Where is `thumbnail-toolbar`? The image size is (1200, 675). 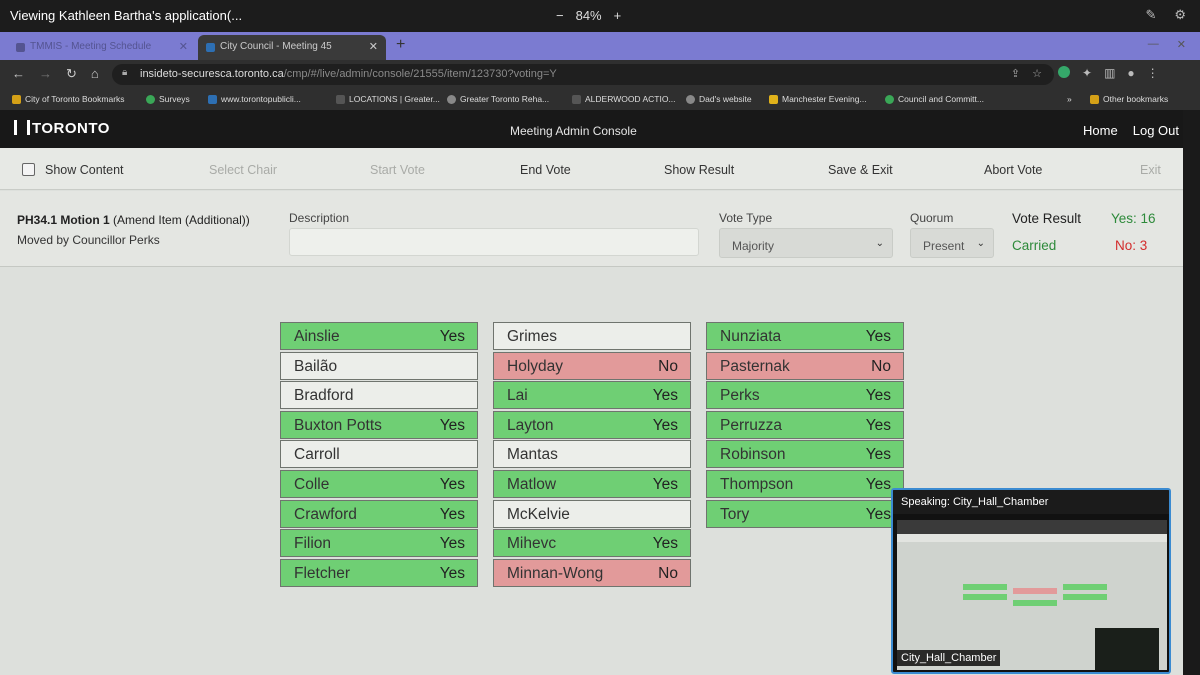 thumbnail-toolbar is located at coordinates (1032, 538).